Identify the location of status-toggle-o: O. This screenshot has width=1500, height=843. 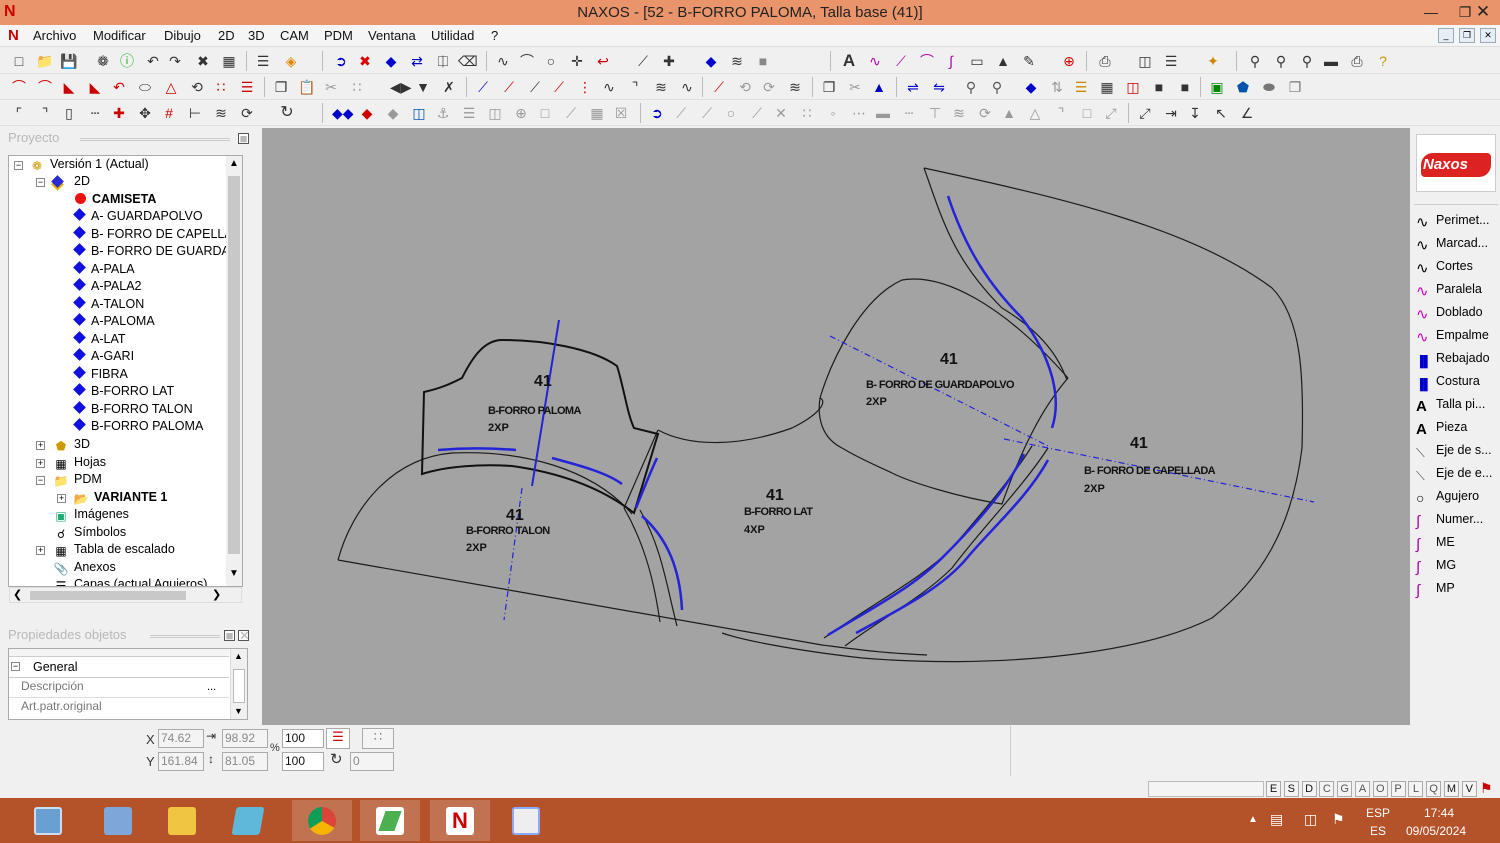
(1380, 789).